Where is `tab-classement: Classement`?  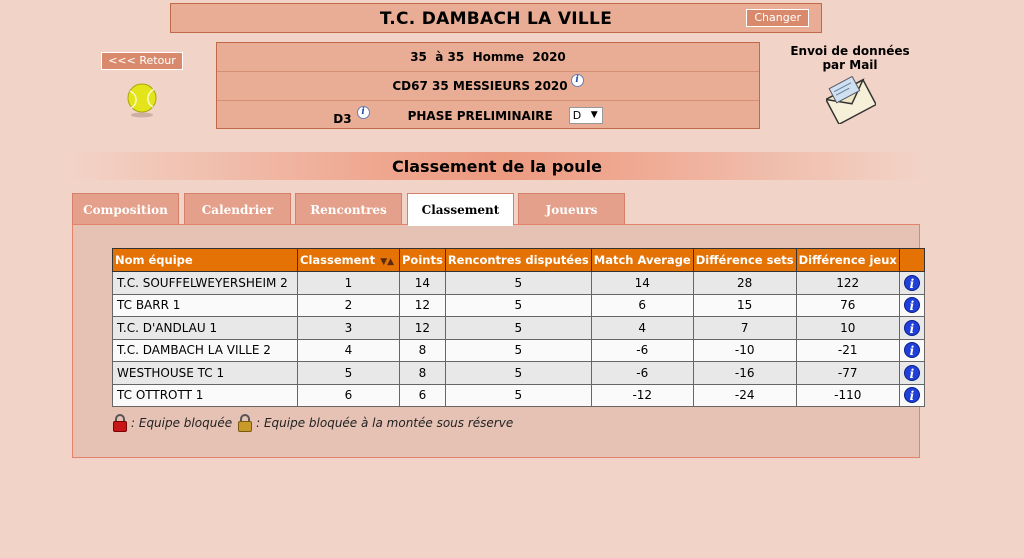 tab-classement: Classement is located at coordinates (460, 209).